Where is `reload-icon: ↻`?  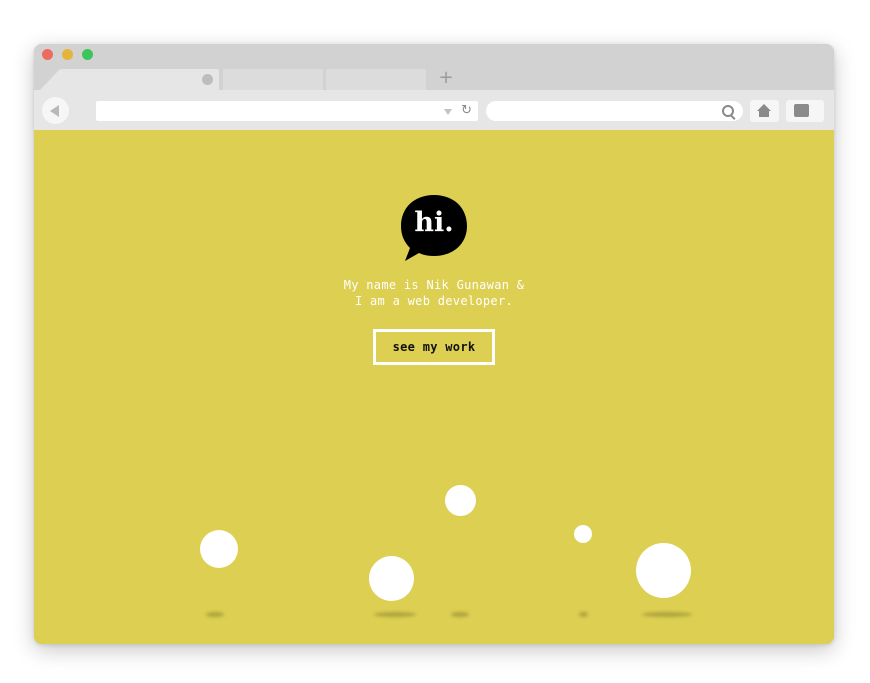
reload-icon: ↻ is located at coordinates (466, 111).